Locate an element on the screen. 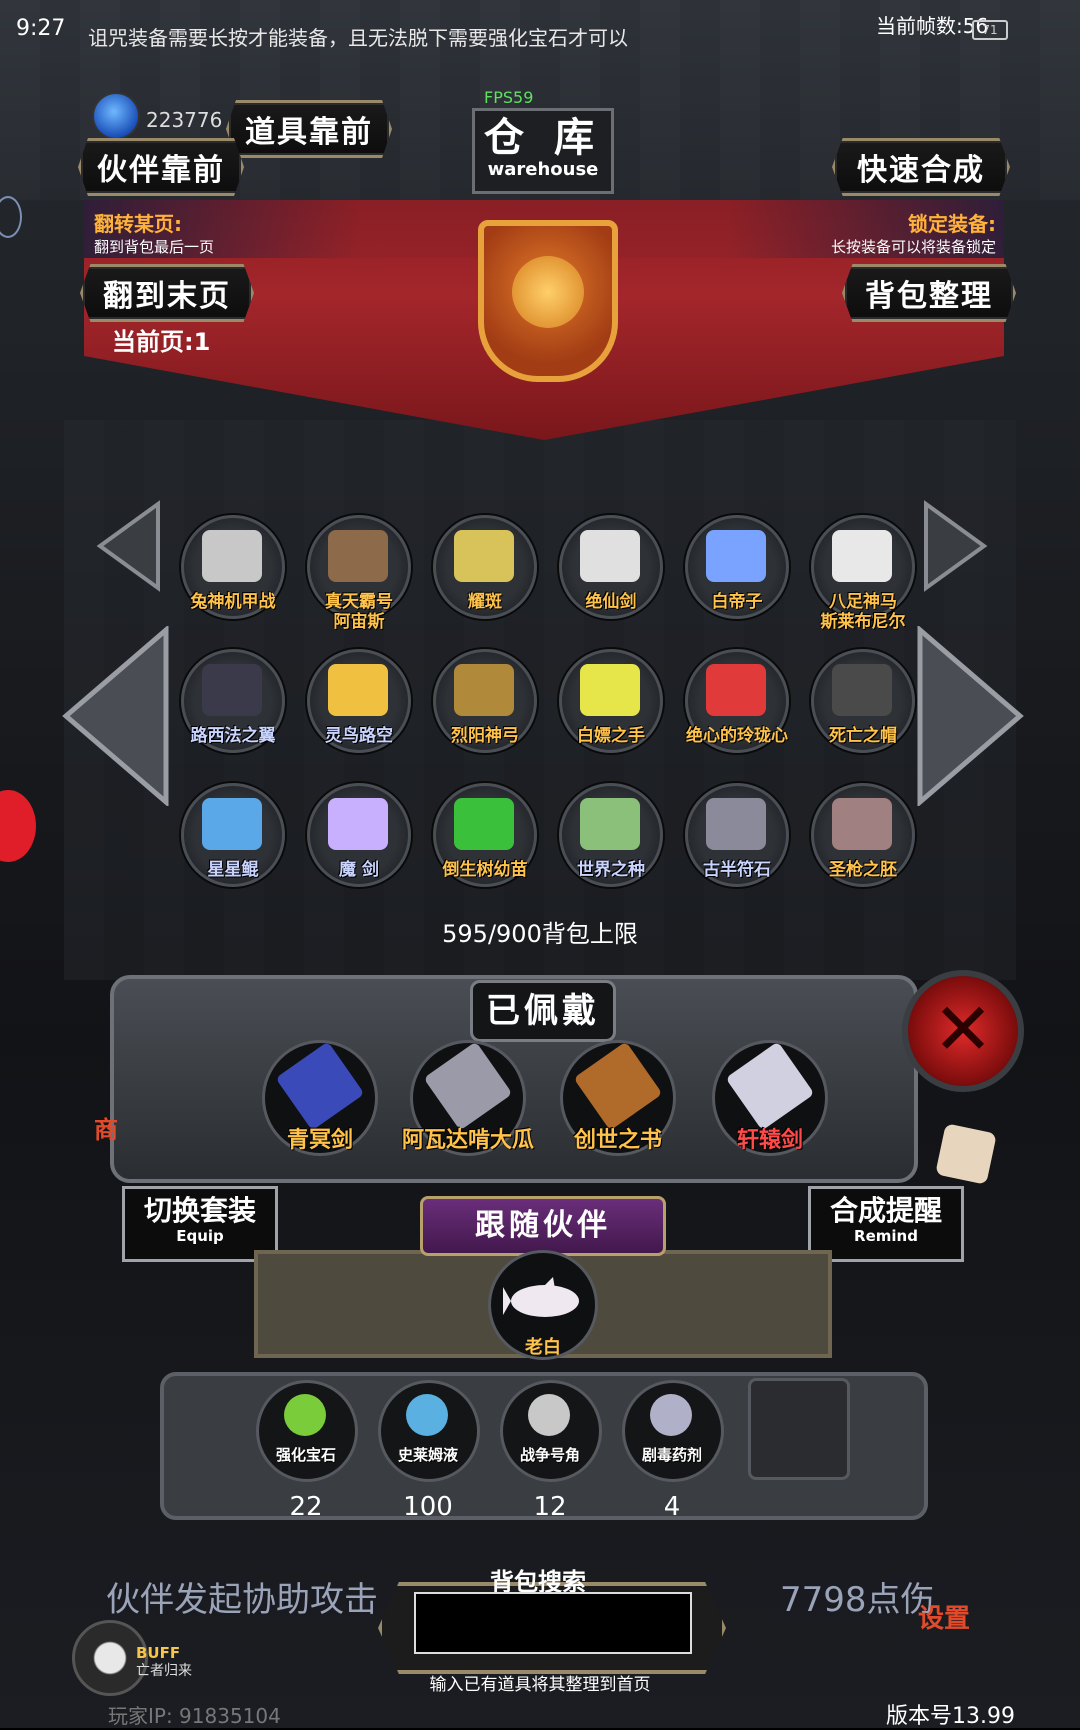 The height and width of the screenshot is (1730, 1080). item-label: 绝仙剑 is located at coordinates (611, 602).